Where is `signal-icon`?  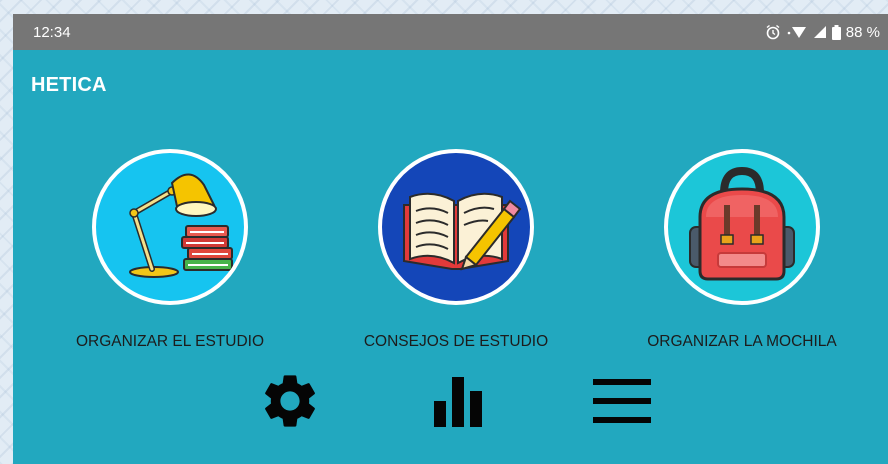 signal-icon is located at coordinates (819, 32).